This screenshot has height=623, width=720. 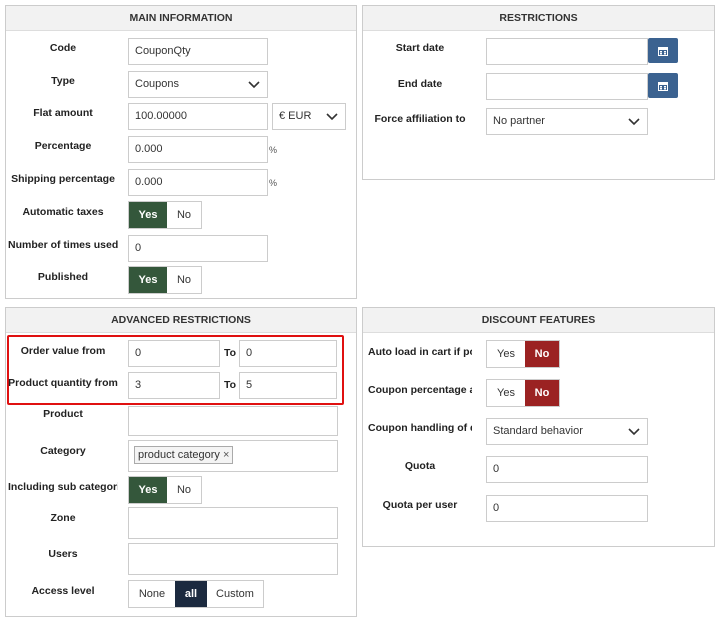 I want to click on zone-label: Zone, so click(x=63, y=518).